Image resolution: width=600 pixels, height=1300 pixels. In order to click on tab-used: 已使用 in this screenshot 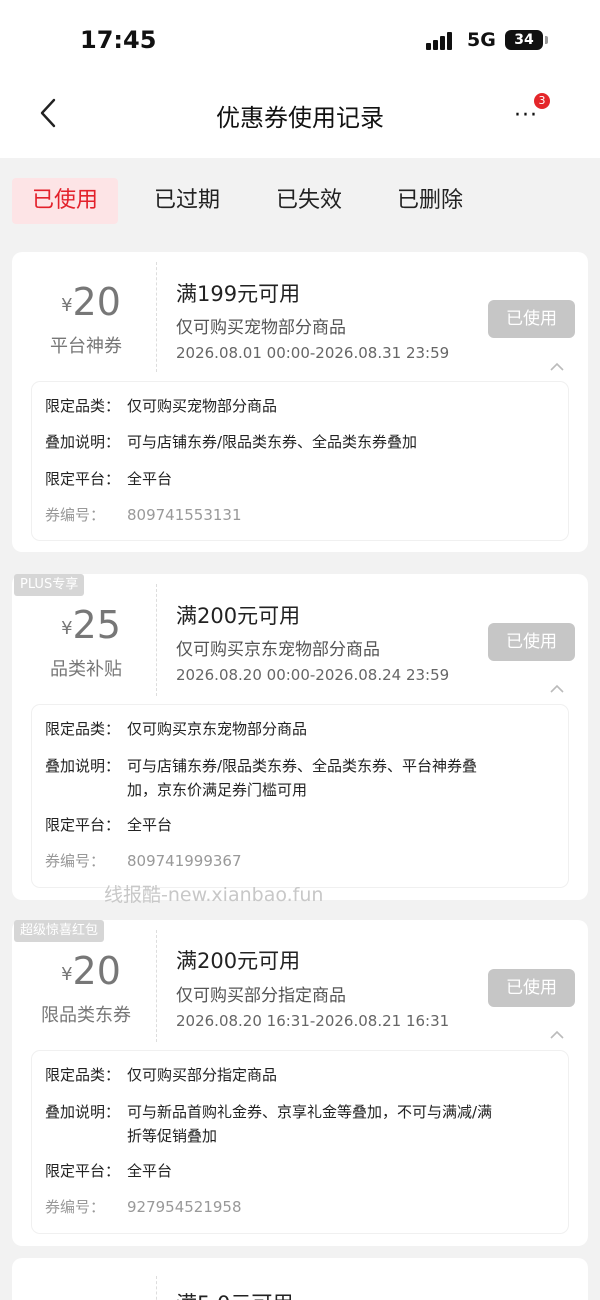, I will do `click(65, 201)`.